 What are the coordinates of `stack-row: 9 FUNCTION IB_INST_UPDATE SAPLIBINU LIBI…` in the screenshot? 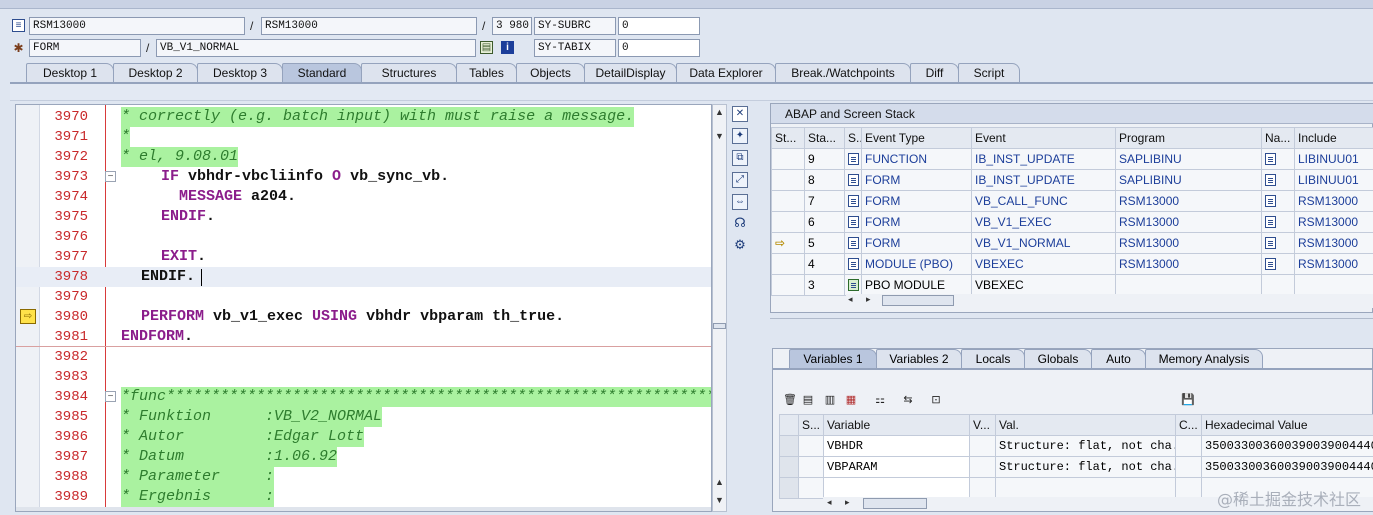 It's located at (1072, 159).